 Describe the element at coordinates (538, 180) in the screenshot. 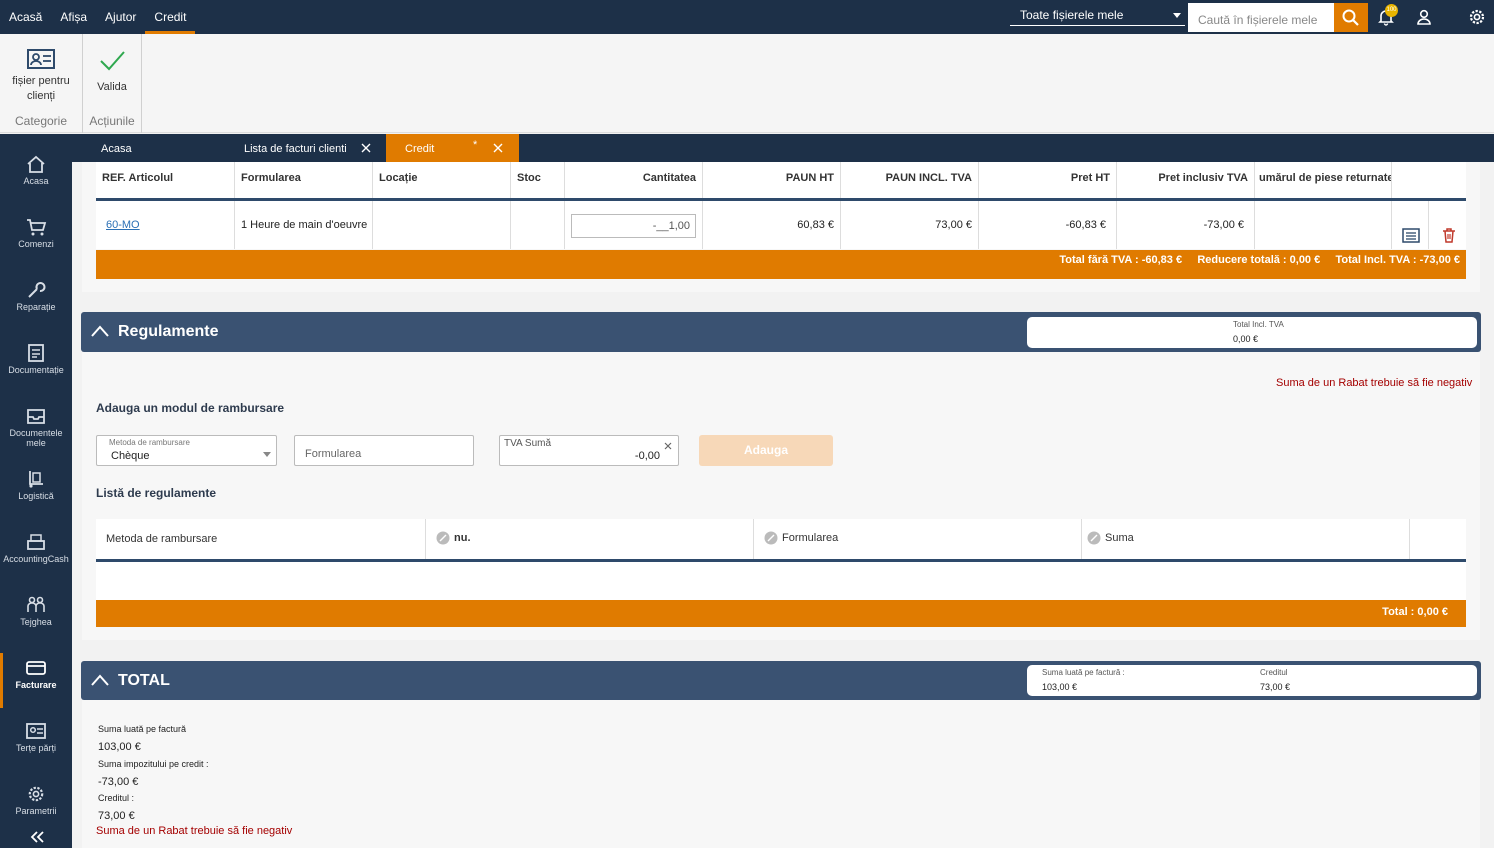

I see `col-stock: Stoc` at that location.